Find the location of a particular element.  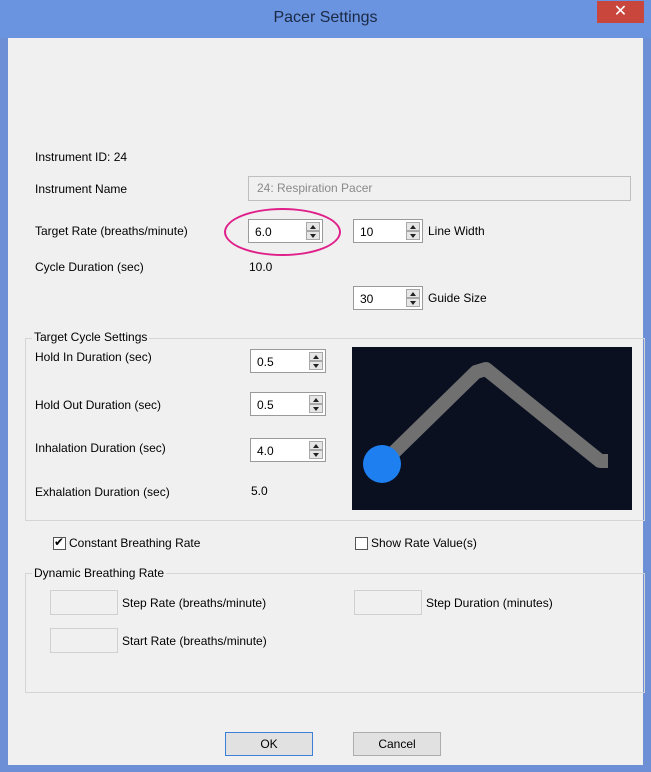

hold-out-down-icon is located at coordinates (316, 408).